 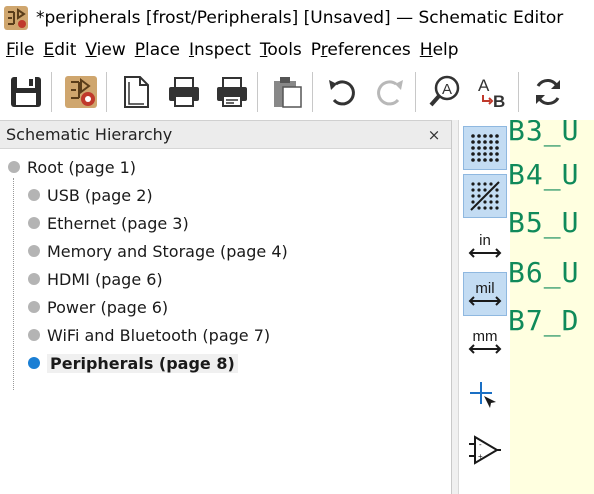 I want to click on menu-help: Help, so click(x=439, y=50).